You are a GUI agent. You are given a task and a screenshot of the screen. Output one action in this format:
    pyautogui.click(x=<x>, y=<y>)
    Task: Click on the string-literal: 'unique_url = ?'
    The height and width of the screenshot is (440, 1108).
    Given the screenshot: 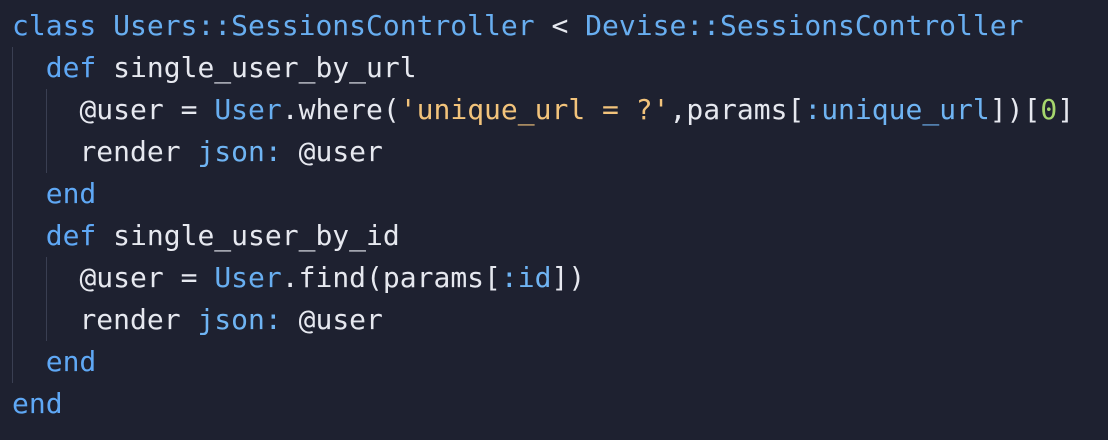 What is the action you would take?
    pyautogui.click(x=534, y=109)
    